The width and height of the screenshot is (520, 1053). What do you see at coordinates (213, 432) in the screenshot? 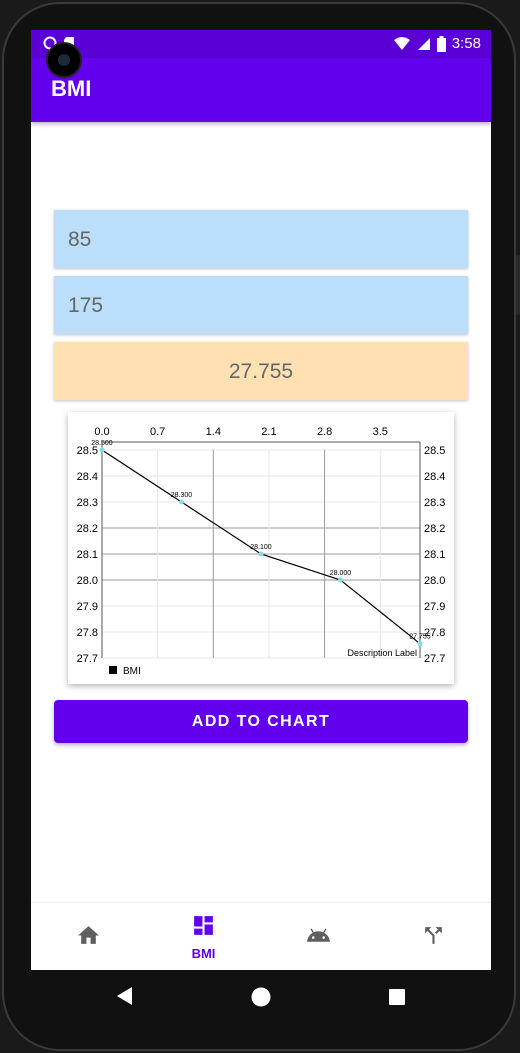
I see `x-tick-label: 1.4` at bounding box center [213, 432].